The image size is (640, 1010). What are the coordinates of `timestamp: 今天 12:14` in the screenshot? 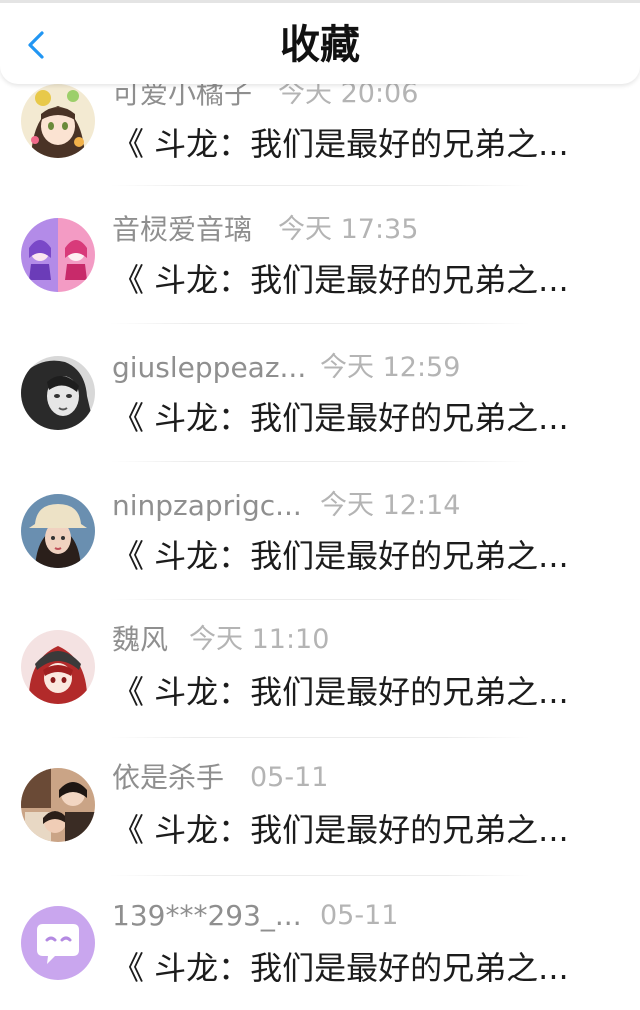 It's located at (390, 505).